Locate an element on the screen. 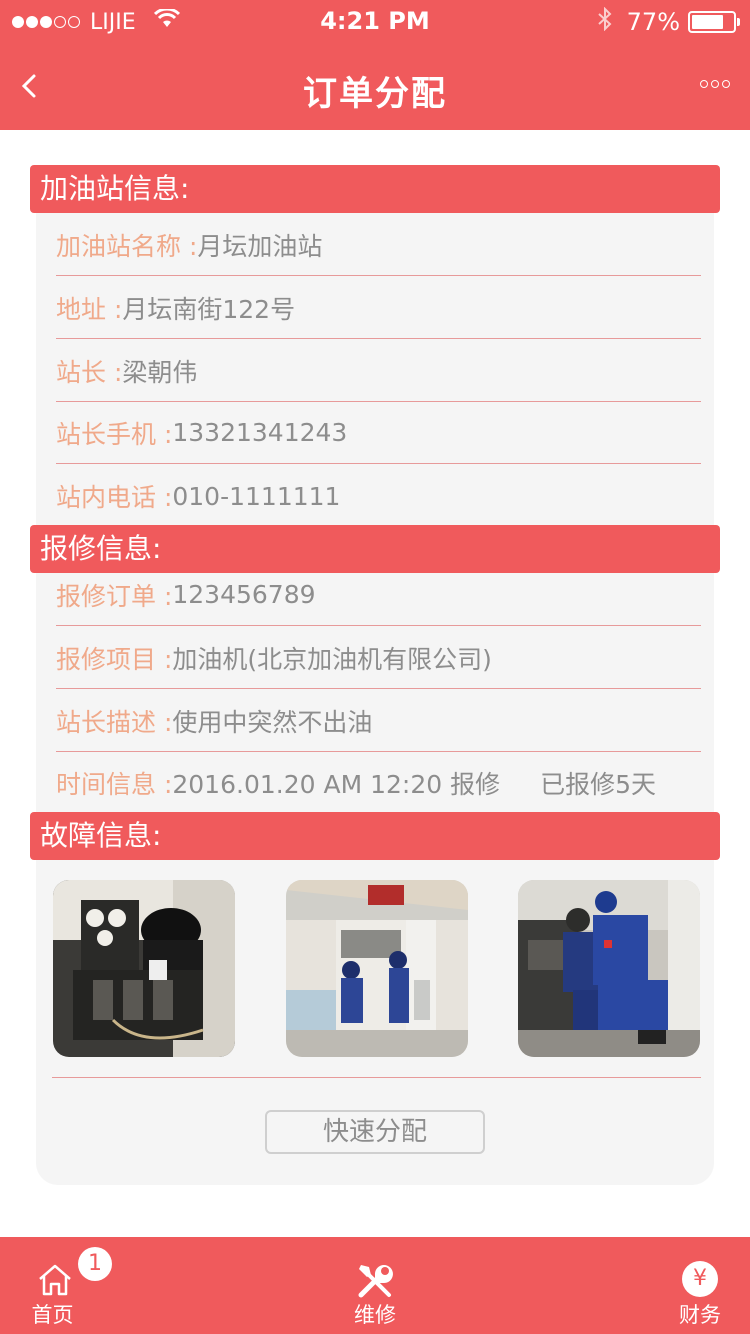 The height and width of the screenshot is (1334, 750). page-title: 订单分配 is located at coordinates (375, 94).